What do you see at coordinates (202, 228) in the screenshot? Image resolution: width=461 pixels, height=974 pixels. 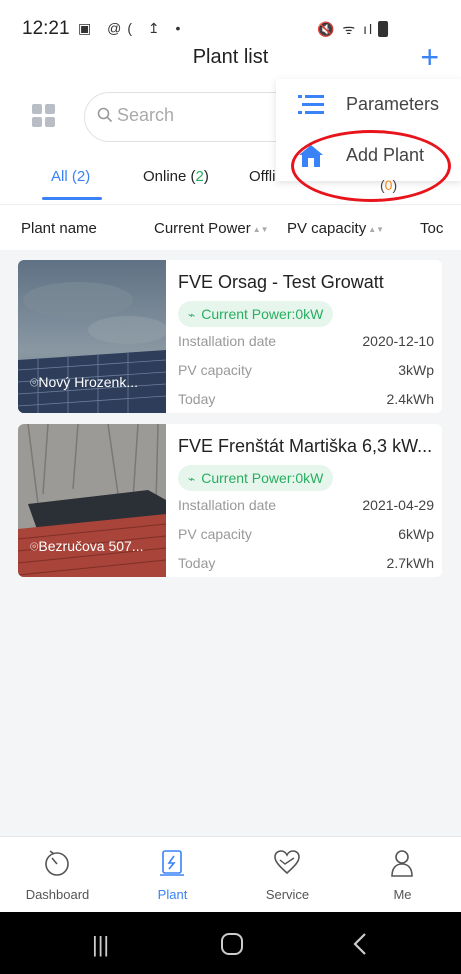 I see `col-current-power-label: Current Power` at bounding box center [202, 228].